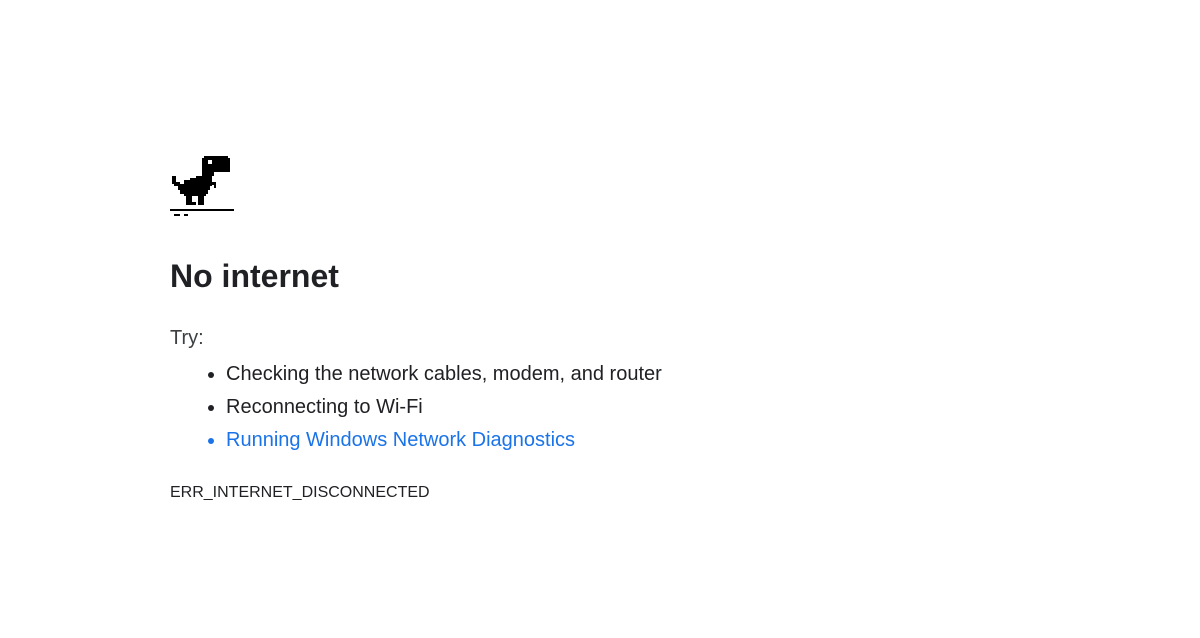 The height and width of the screenshot is (638, 1200). I want to click on error-code: ERR_INTERNET_DISCONNECTED, so click(300, 492).